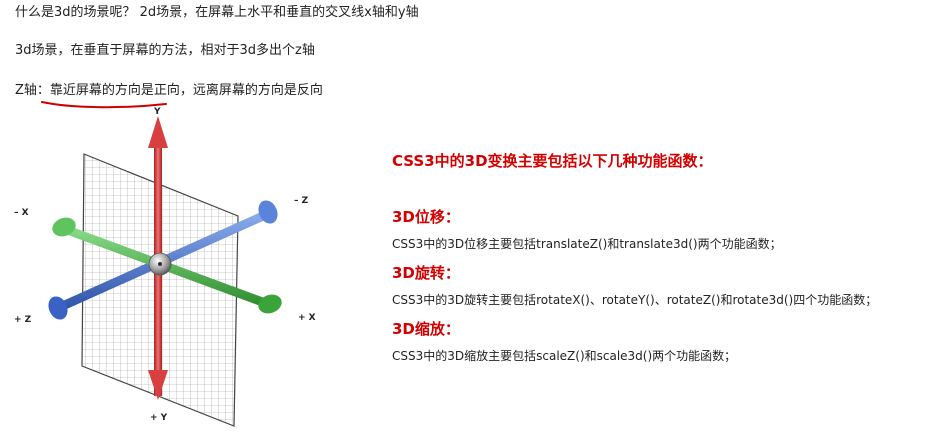 The width and height of the screenshot is (944, 432). What do you see at coordinates (564, 356) in the screenshot?
I see `scale-description: CSS3中的3D缩放主要包括scaleZ()和scale3d()两个功能函数；` at bounding box center [564, 356].